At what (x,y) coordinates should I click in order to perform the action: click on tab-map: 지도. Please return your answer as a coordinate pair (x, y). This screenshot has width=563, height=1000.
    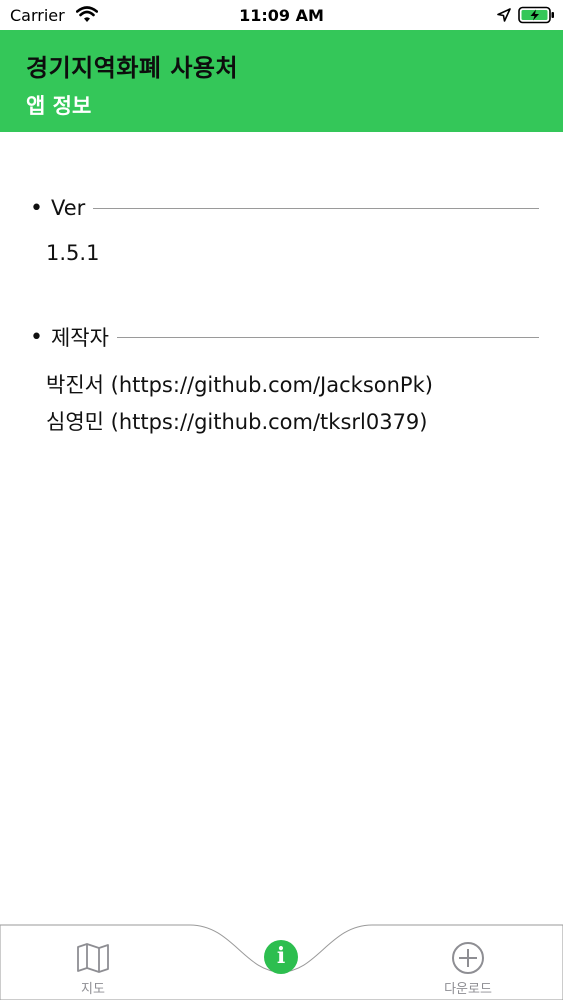
    Looking at the image, I should click on (93, 961).